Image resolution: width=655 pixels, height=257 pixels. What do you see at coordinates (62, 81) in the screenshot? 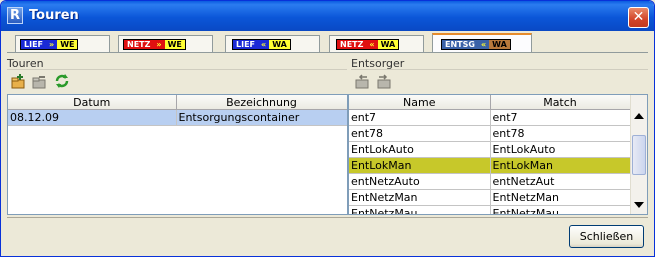
I see `refresh-icon` at bounding box center [62, 81].